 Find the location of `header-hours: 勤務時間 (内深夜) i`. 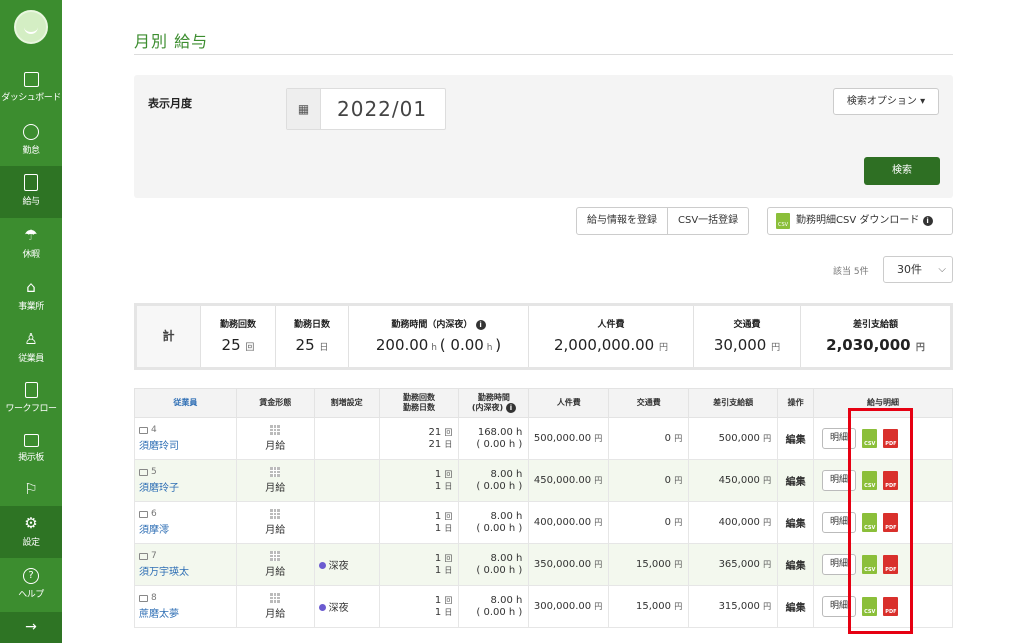

header-hours: 勤務時間 (内深夜) i is located at coordinates (494, 403).